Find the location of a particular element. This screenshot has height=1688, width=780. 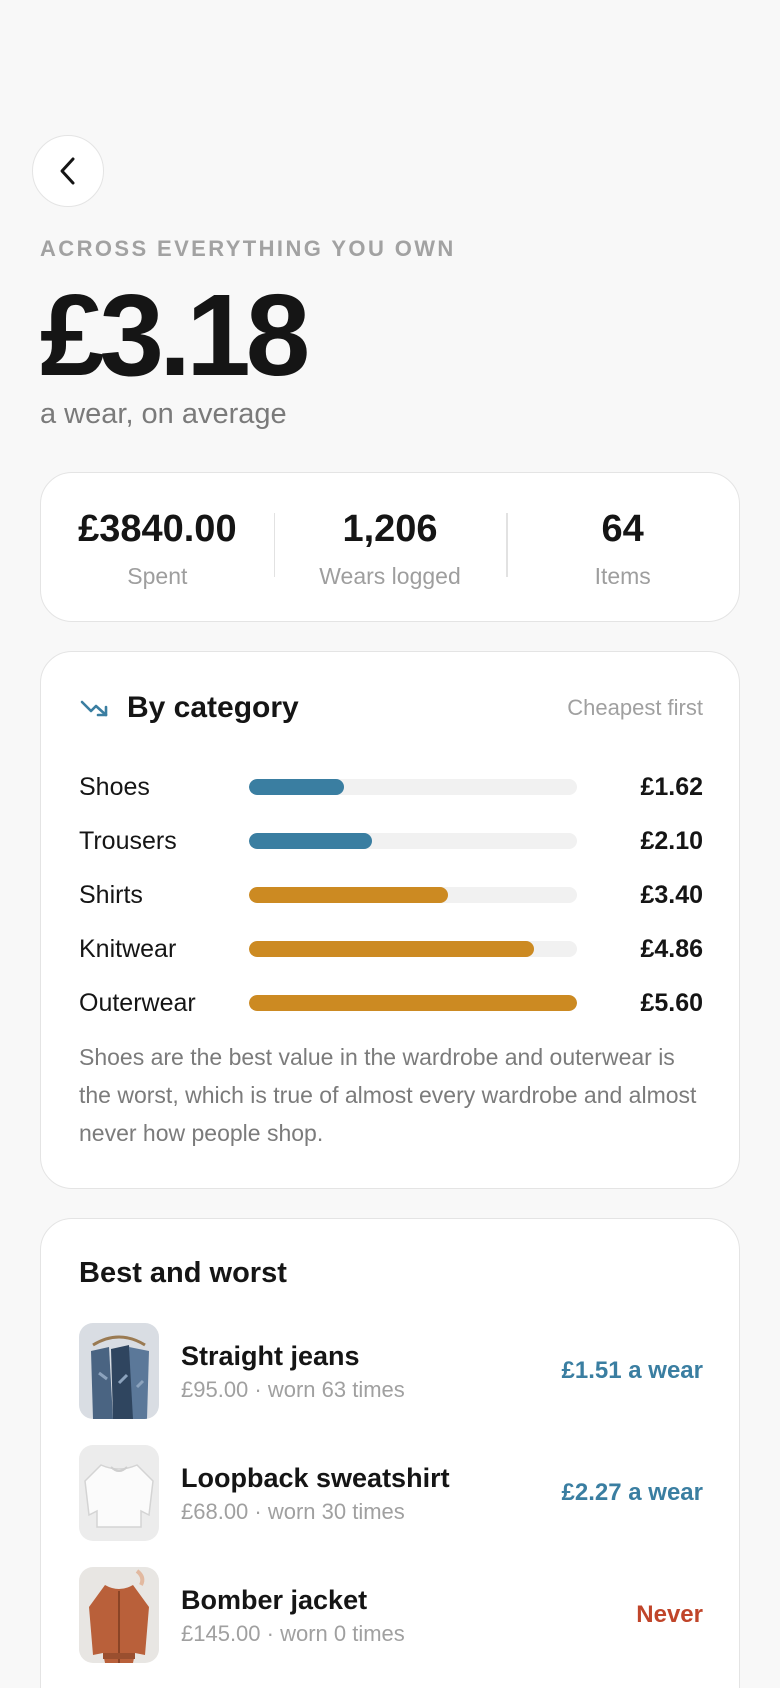

item-meta: £68.00 · worn 30 times is located at coordinates (293, 1511).